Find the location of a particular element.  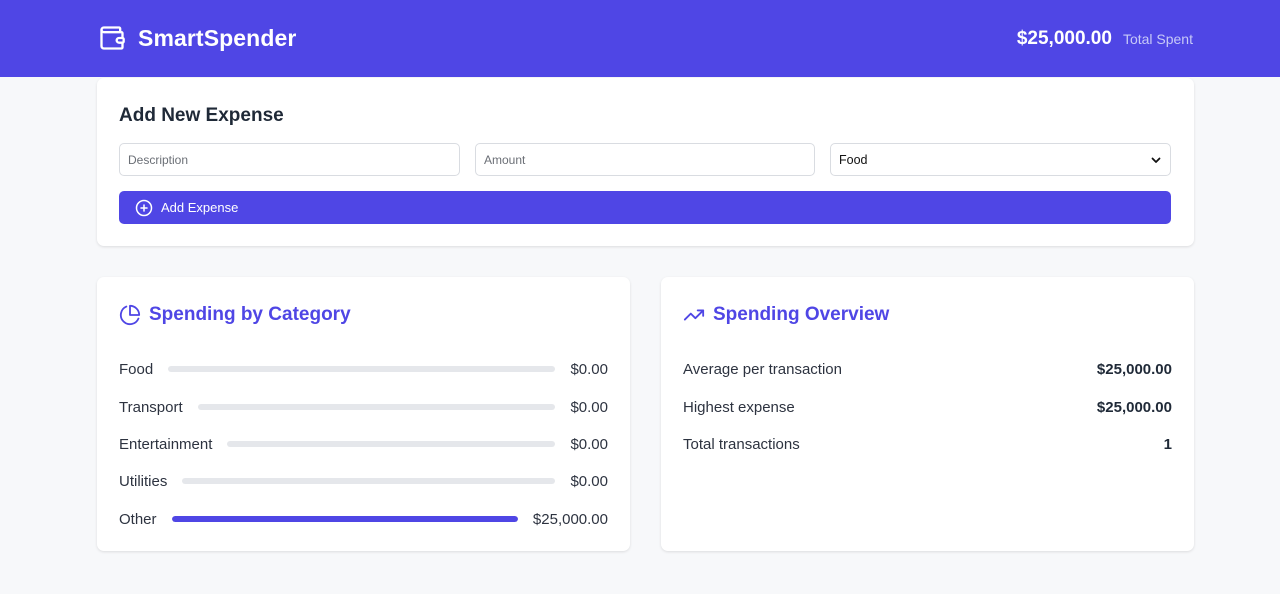

description-input is located at coordinates (289, 159).